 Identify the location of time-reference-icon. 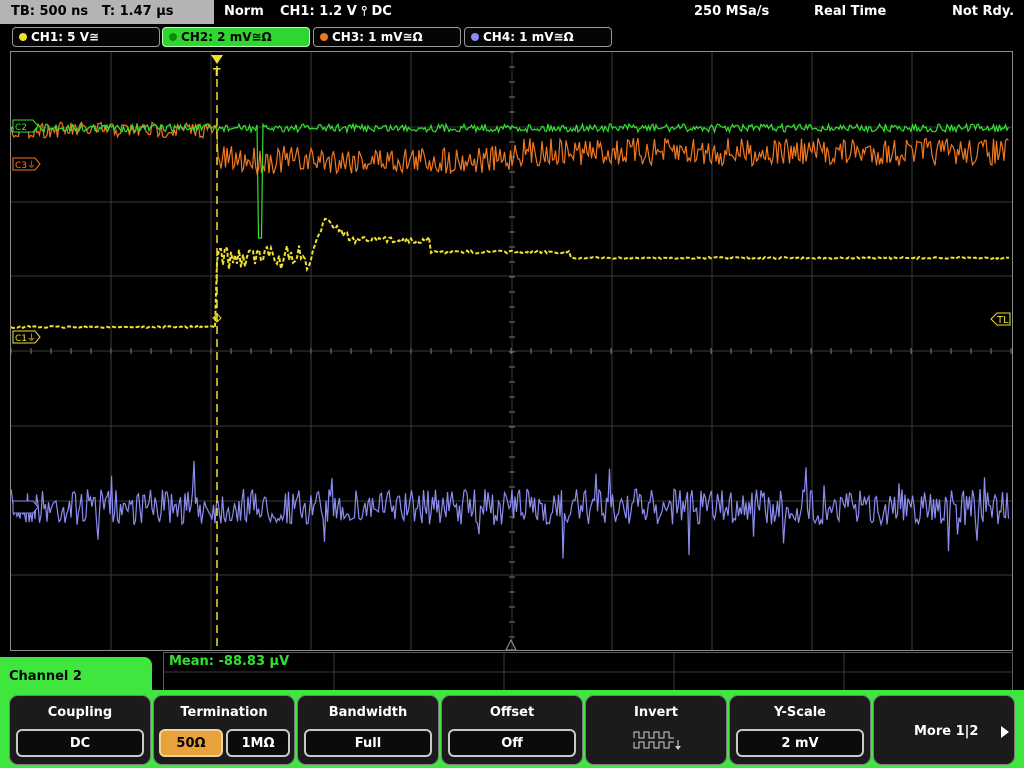
(511, 644).